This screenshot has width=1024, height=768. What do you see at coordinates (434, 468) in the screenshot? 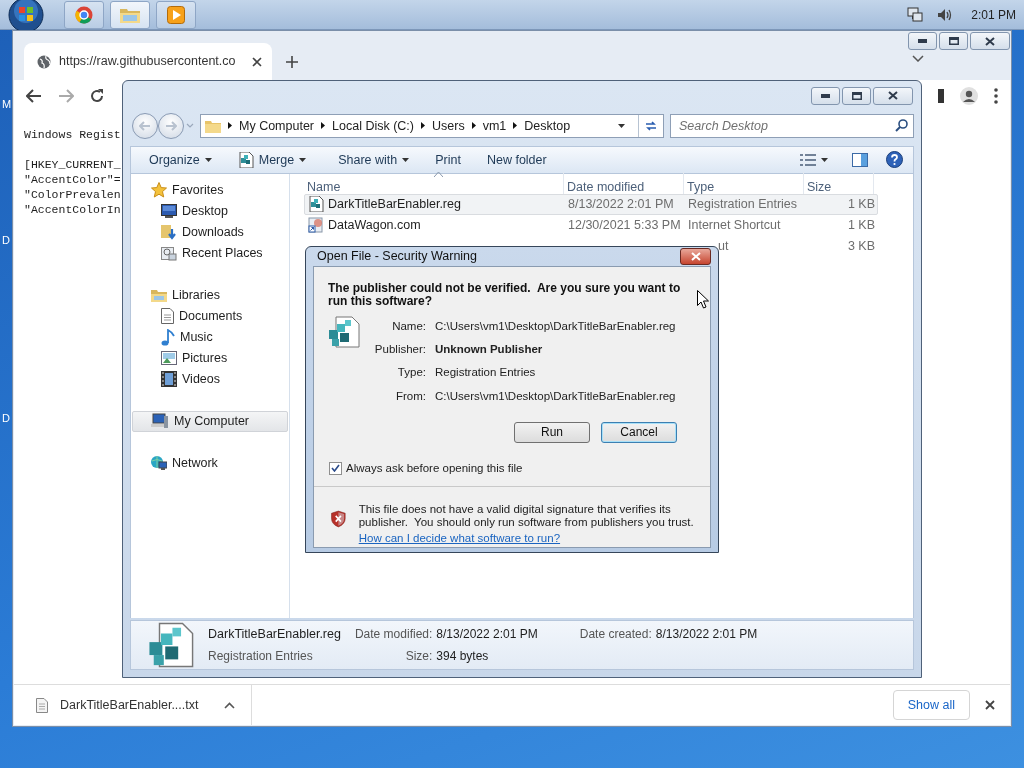
I see `checkbox-label: Always ask before opening this file` at bounding box center [434, 468].